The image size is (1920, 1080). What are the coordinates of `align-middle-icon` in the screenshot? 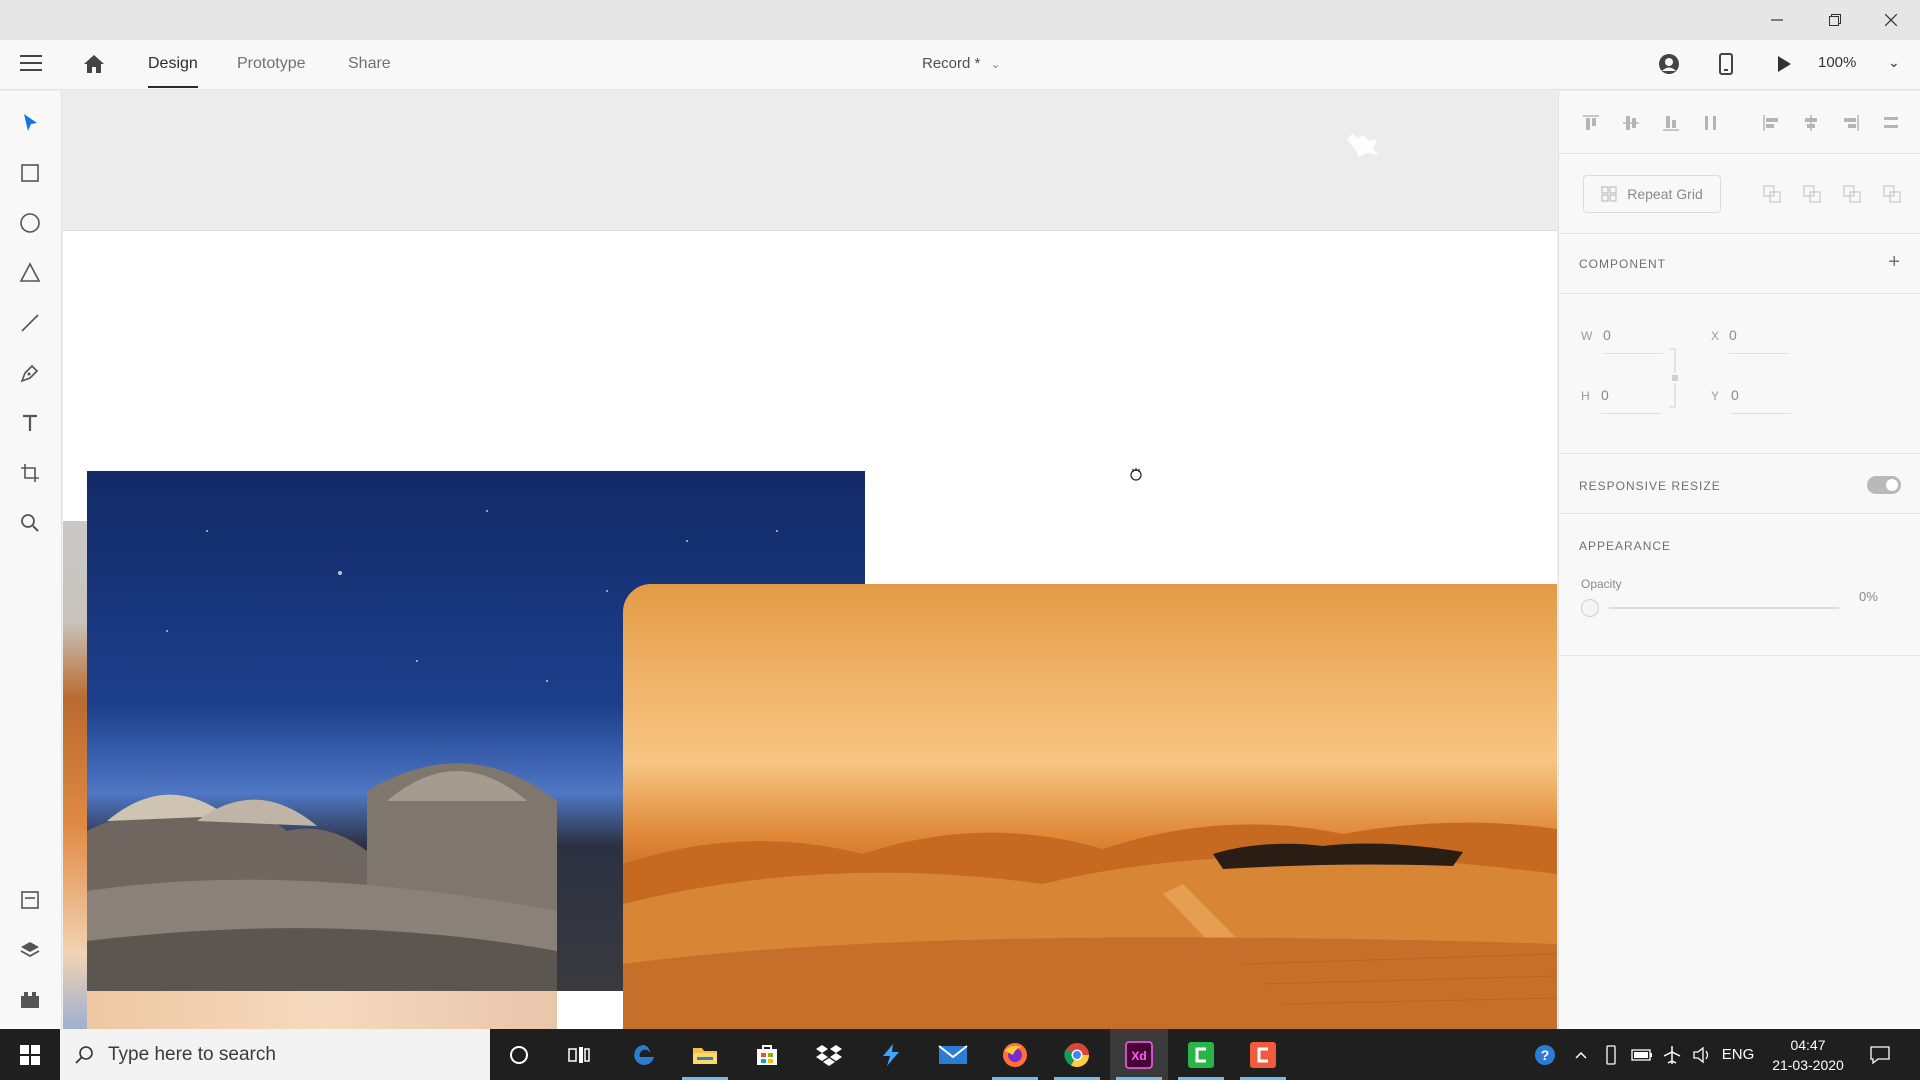 It's located at (1631, 123).